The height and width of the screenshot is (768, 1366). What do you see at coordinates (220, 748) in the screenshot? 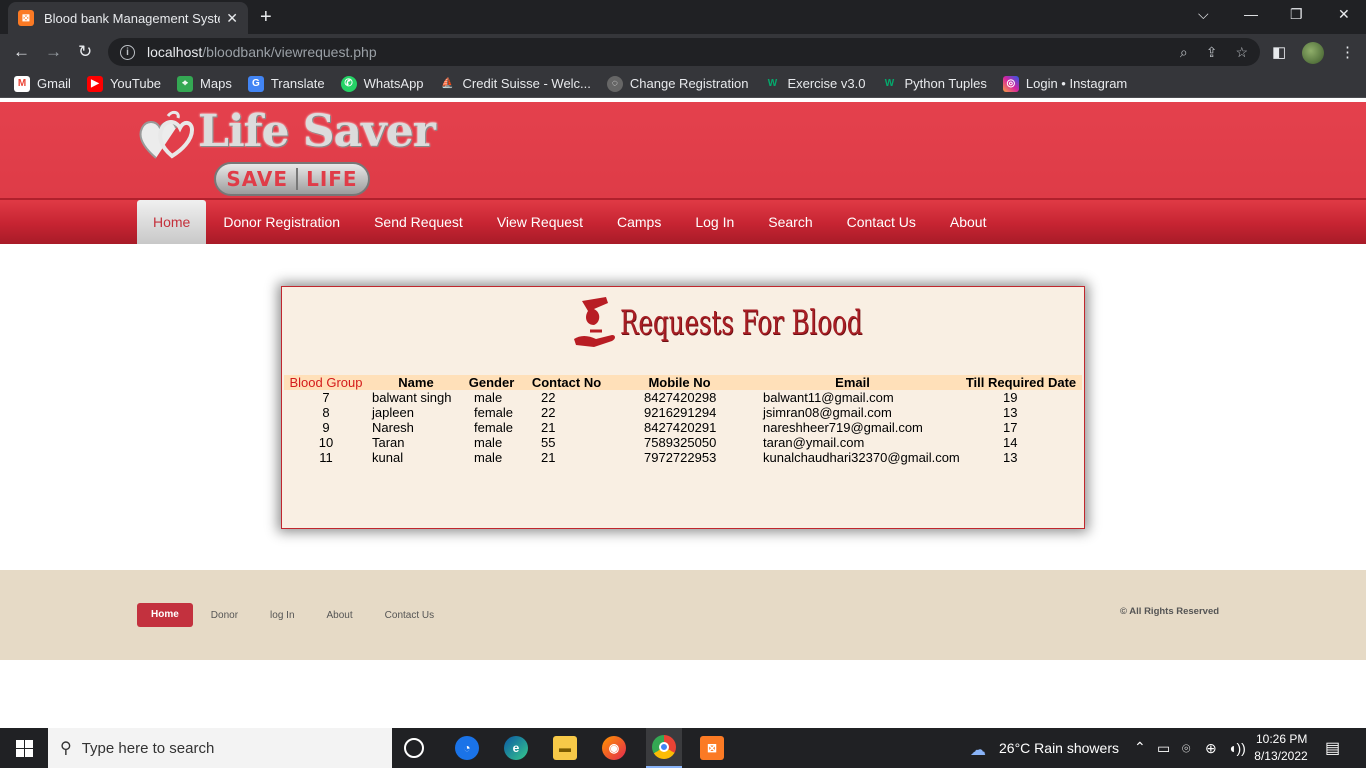
I see `taskbar-search-box: ⚲ Type here to search` at bounding box center [220, 748].